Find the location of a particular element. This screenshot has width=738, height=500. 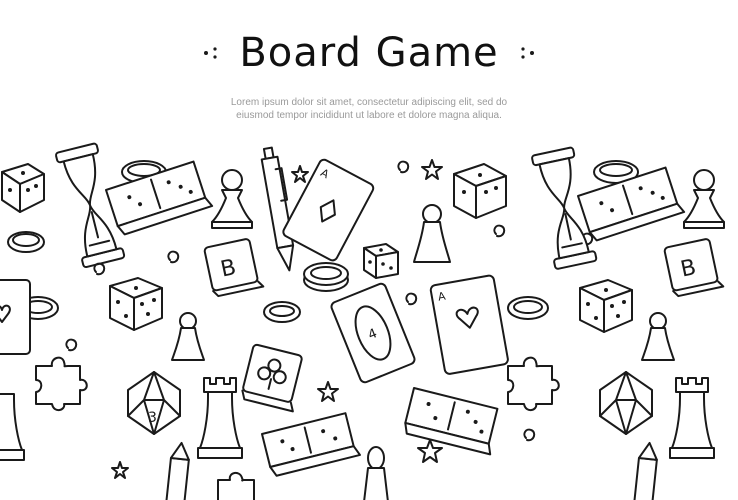

d10-die-icon is located at coordinates (626, 403).